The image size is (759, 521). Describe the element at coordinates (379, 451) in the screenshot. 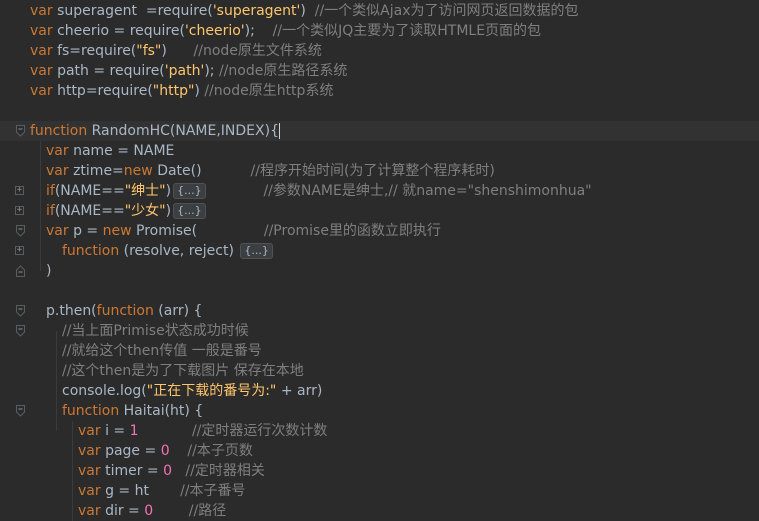

I see `code-line: var page = 0 //本子页数` at that location.